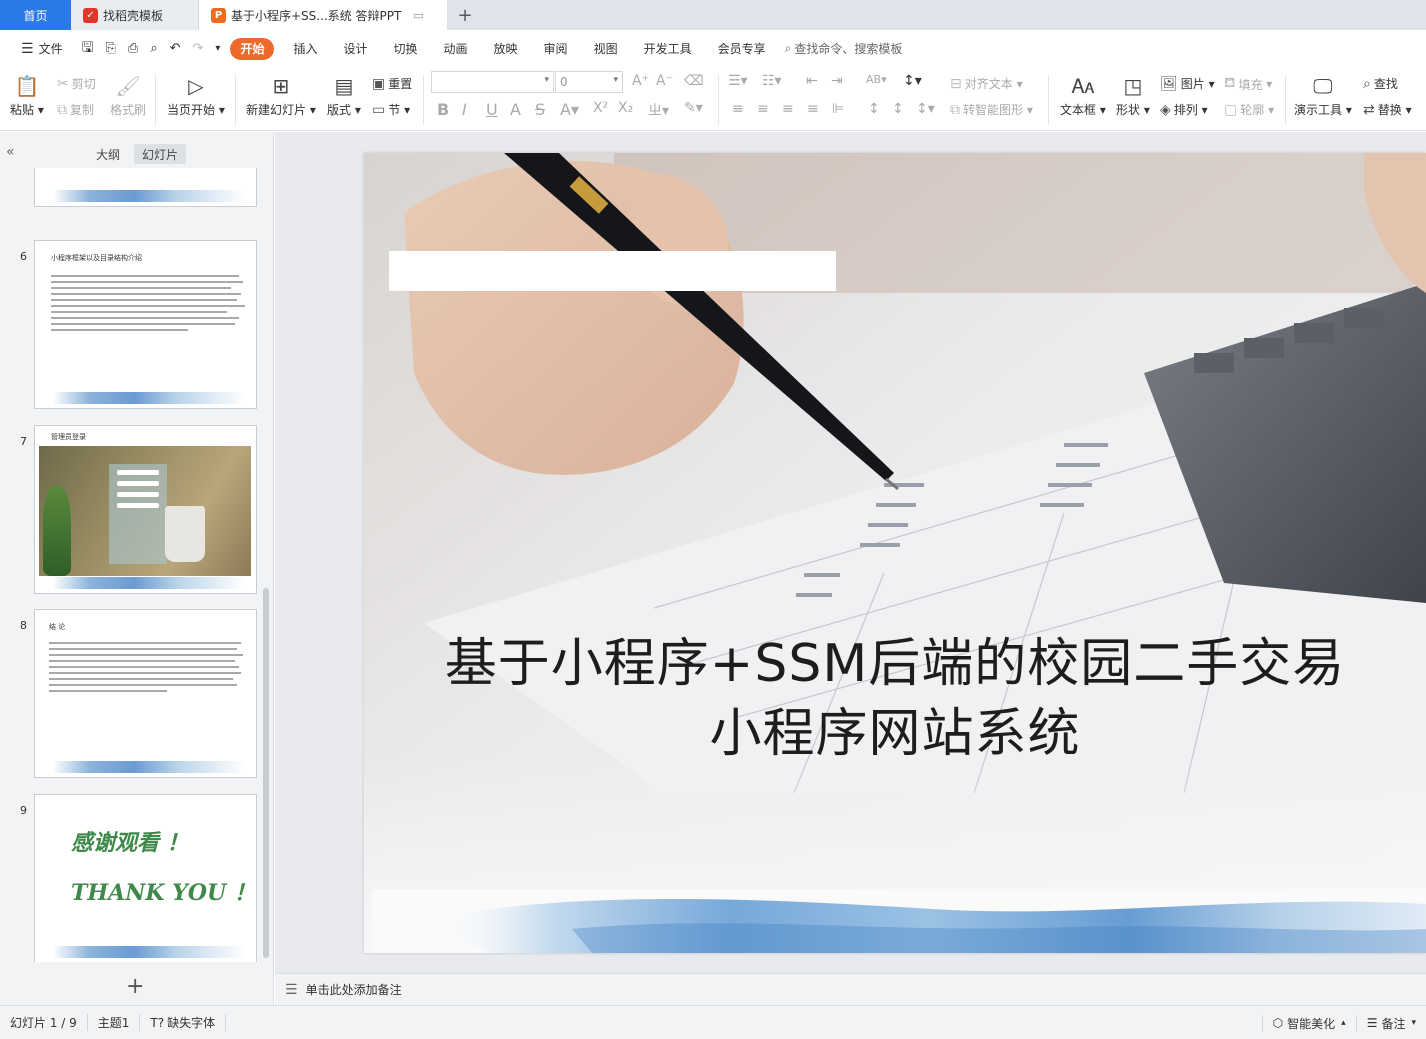 The height and width of the screenshot is (1039, 1426). I want to click on smart-convert-button: ⧉ 转智能图形 ▾, so click(991, 109).